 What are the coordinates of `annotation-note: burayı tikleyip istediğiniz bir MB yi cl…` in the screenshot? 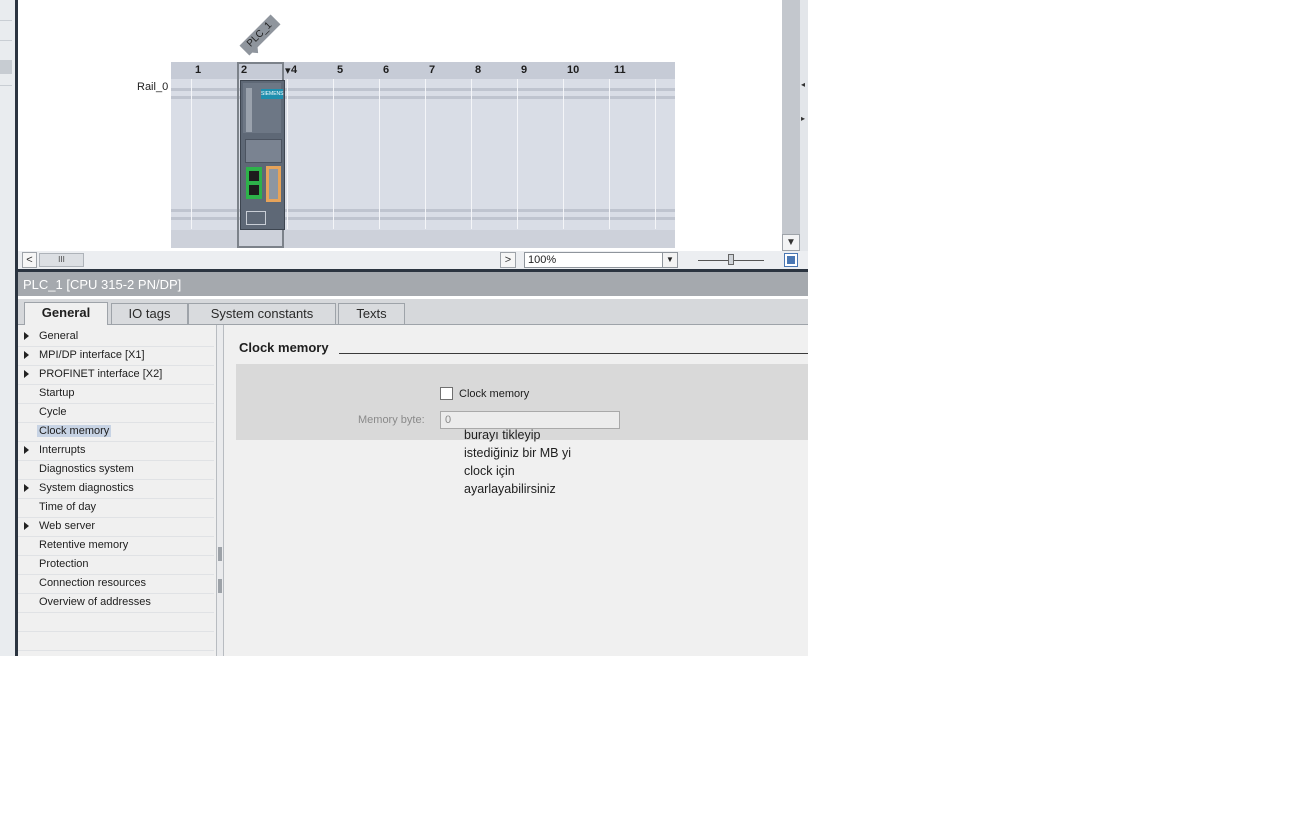 It's located at (544, 462).